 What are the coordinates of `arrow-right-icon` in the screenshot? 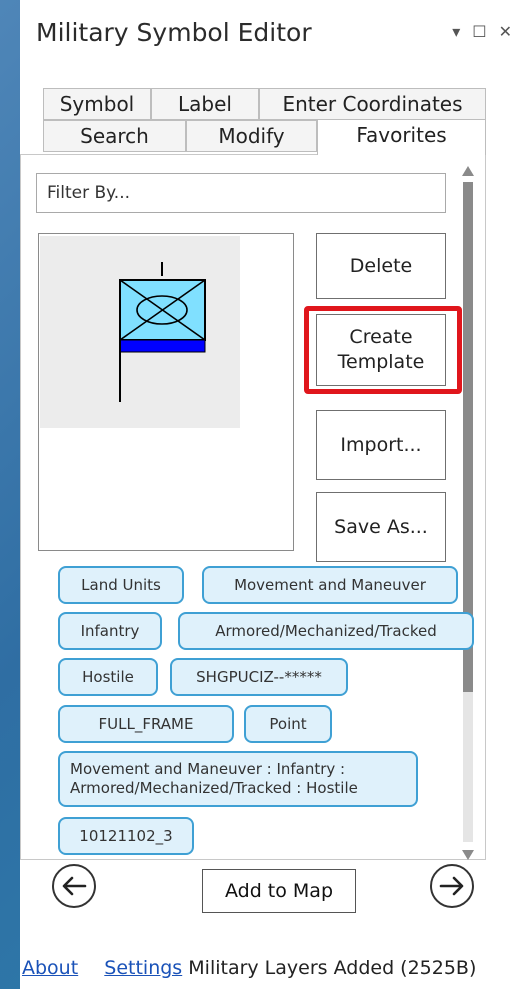 It's located at (451, 886).